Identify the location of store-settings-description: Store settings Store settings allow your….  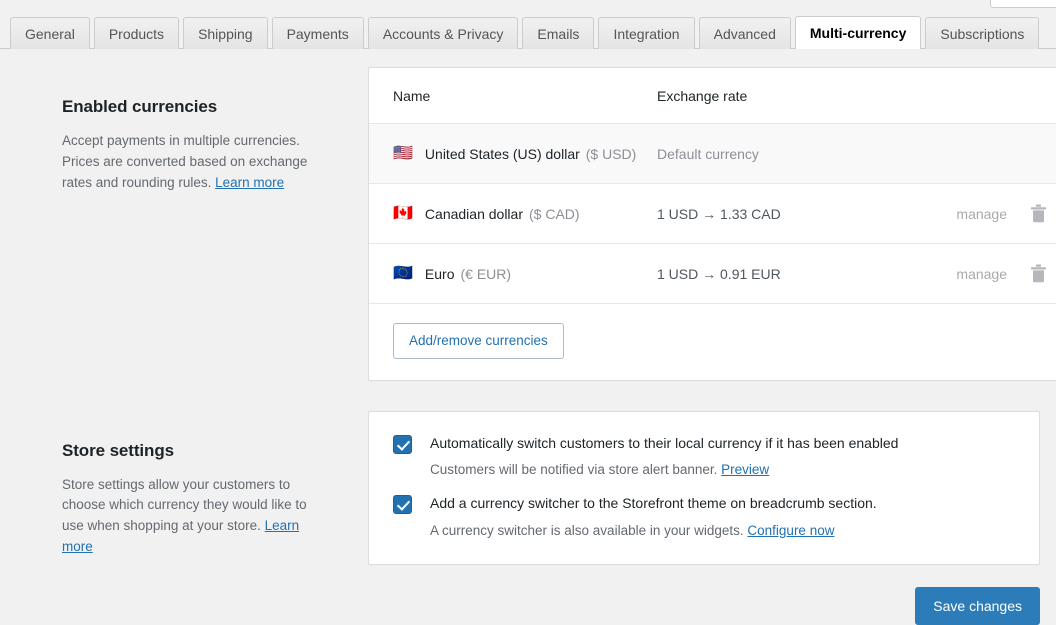
(188, 485).